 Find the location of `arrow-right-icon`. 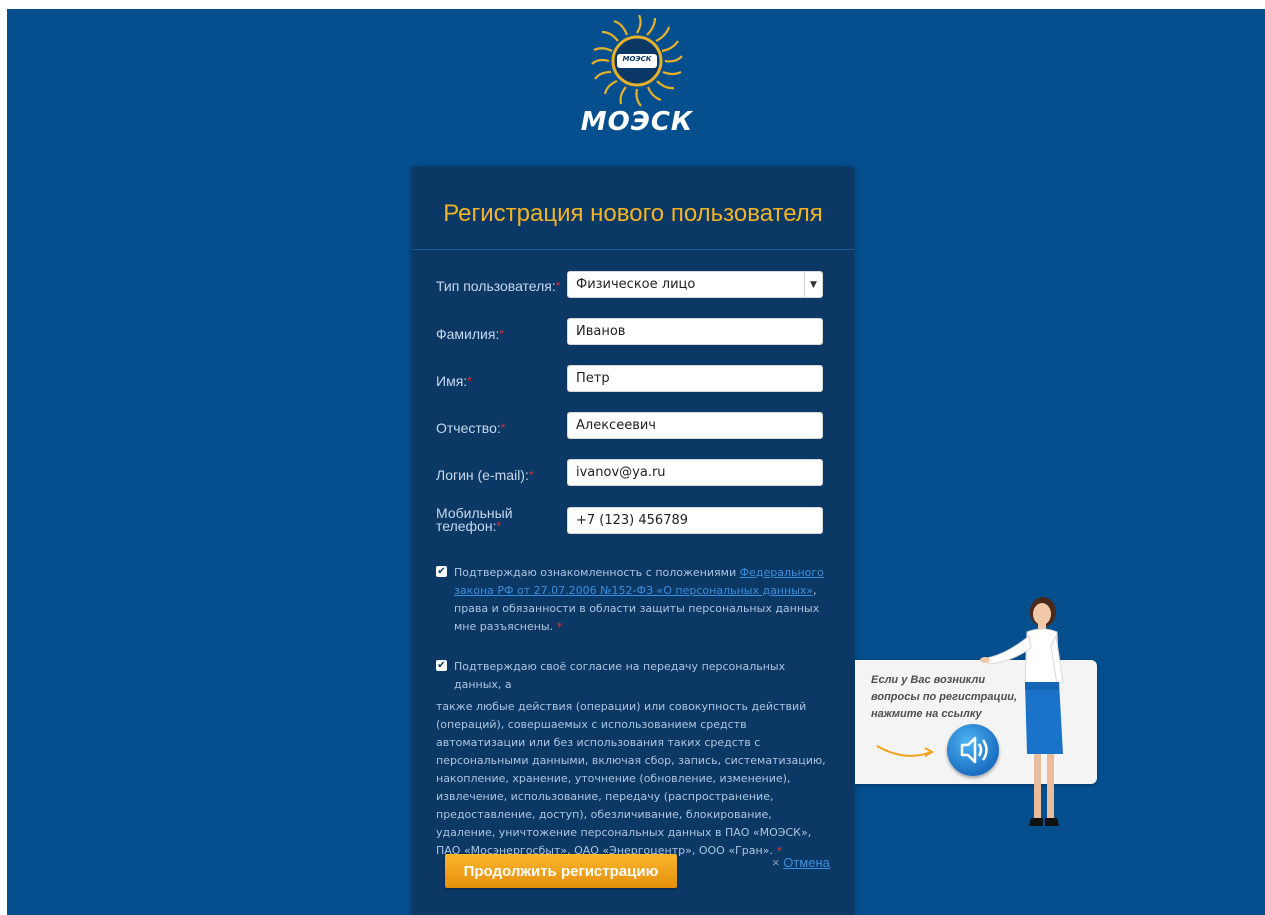

arrow-right-icon is located at coordinates (905, 751).